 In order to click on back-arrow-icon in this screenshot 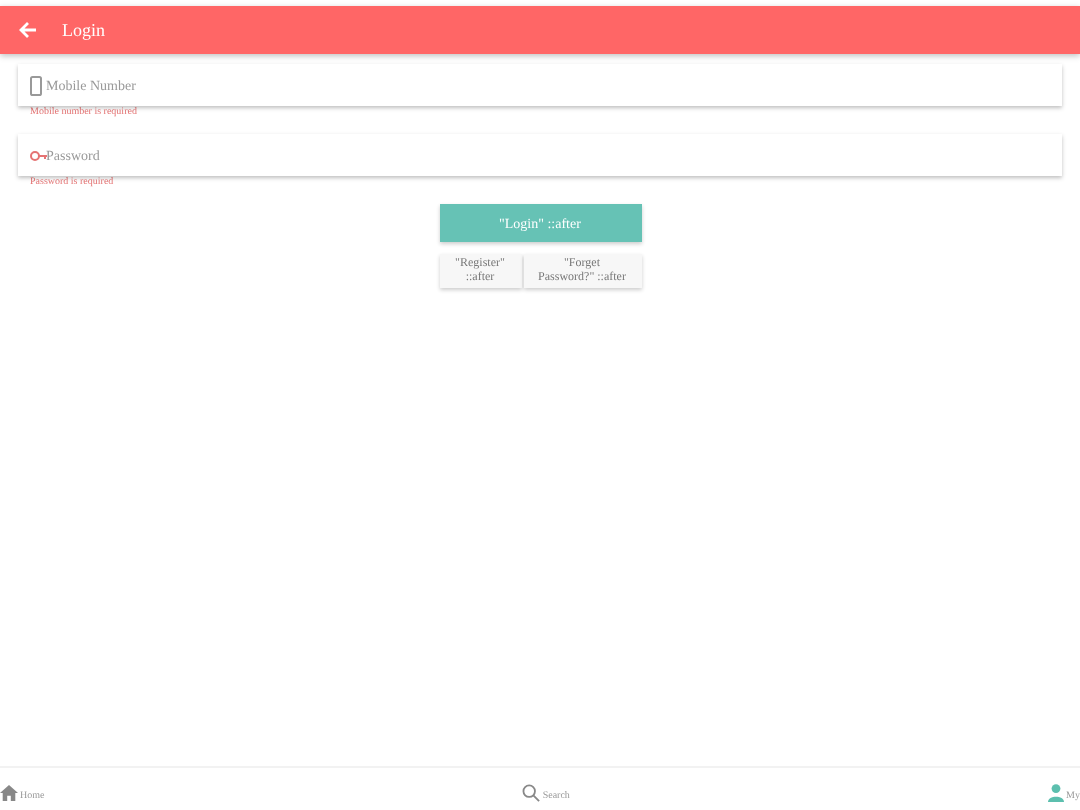, I will do `click(28, 30)`.